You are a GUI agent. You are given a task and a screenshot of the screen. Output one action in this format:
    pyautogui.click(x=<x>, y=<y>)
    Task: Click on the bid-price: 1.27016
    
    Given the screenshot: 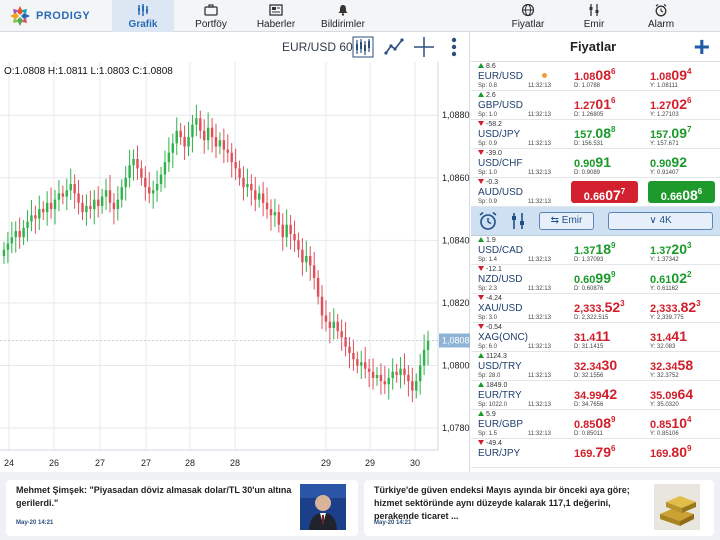 What is the action you would take?
    pyautogui.click(x=594, y=104)
    